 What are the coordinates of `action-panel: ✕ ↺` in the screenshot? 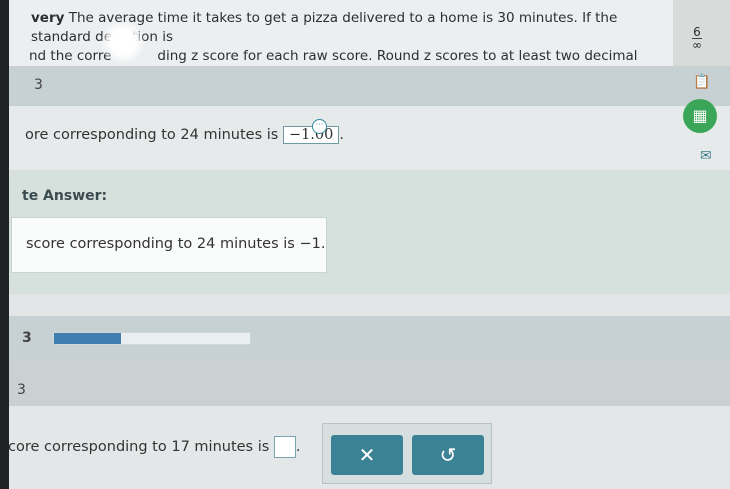 It's located at (407, 453).